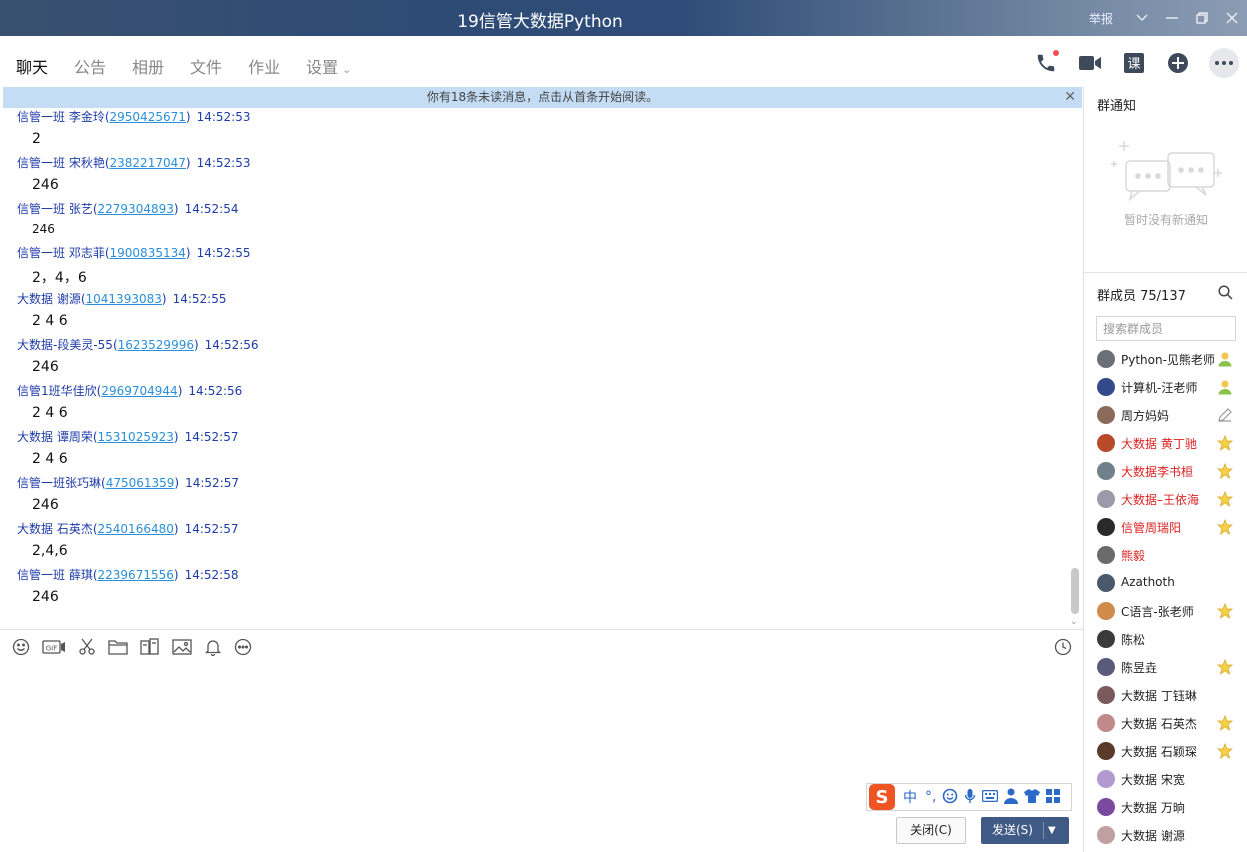  I want to click on message-sender-qq-link: 1623529996, so click(156, 345).